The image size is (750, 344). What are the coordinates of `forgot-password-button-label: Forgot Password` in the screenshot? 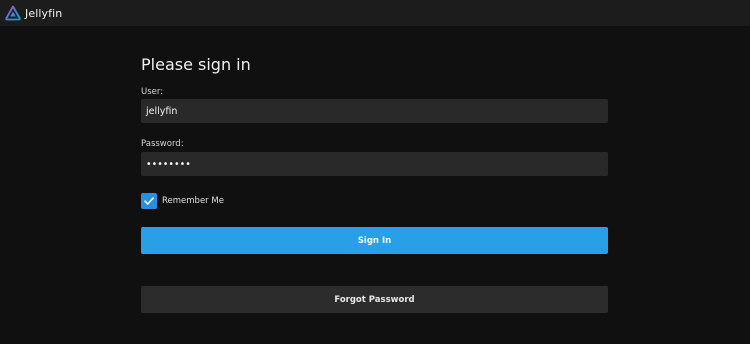 It's located at (374, 299).